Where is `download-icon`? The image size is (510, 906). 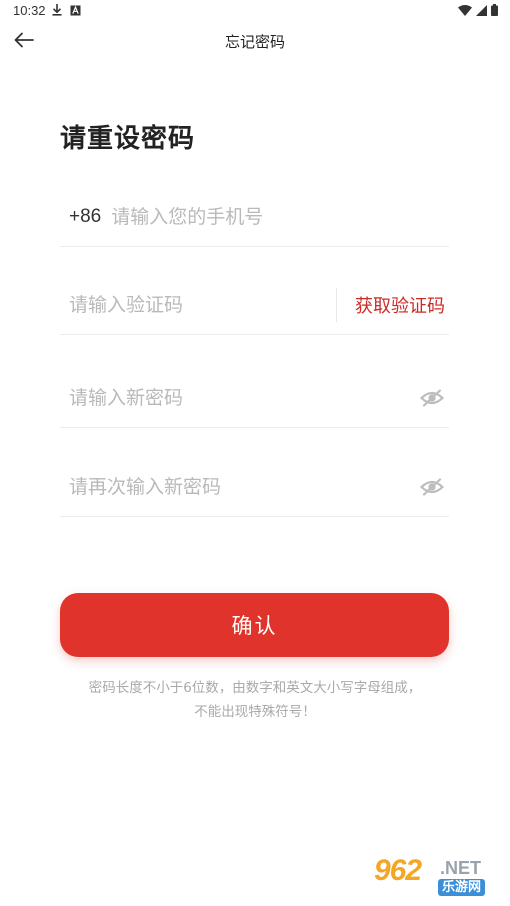 download-icon is located at coordinates (57, 12).